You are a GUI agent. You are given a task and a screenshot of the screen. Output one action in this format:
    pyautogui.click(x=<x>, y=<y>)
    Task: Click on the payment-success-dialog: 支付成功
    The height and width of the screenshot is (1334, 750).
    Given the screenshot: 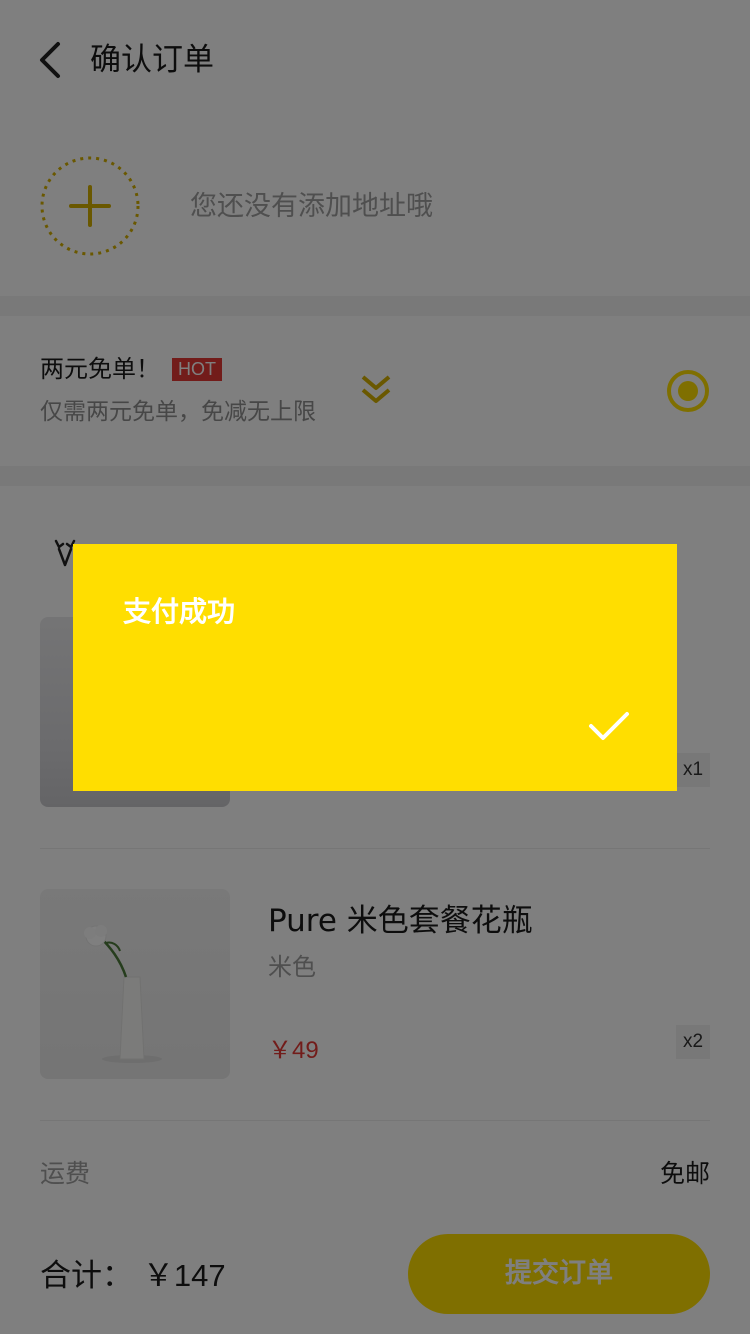 What is the action you would take?
    pyautogui.click(x=375, y=667)
    